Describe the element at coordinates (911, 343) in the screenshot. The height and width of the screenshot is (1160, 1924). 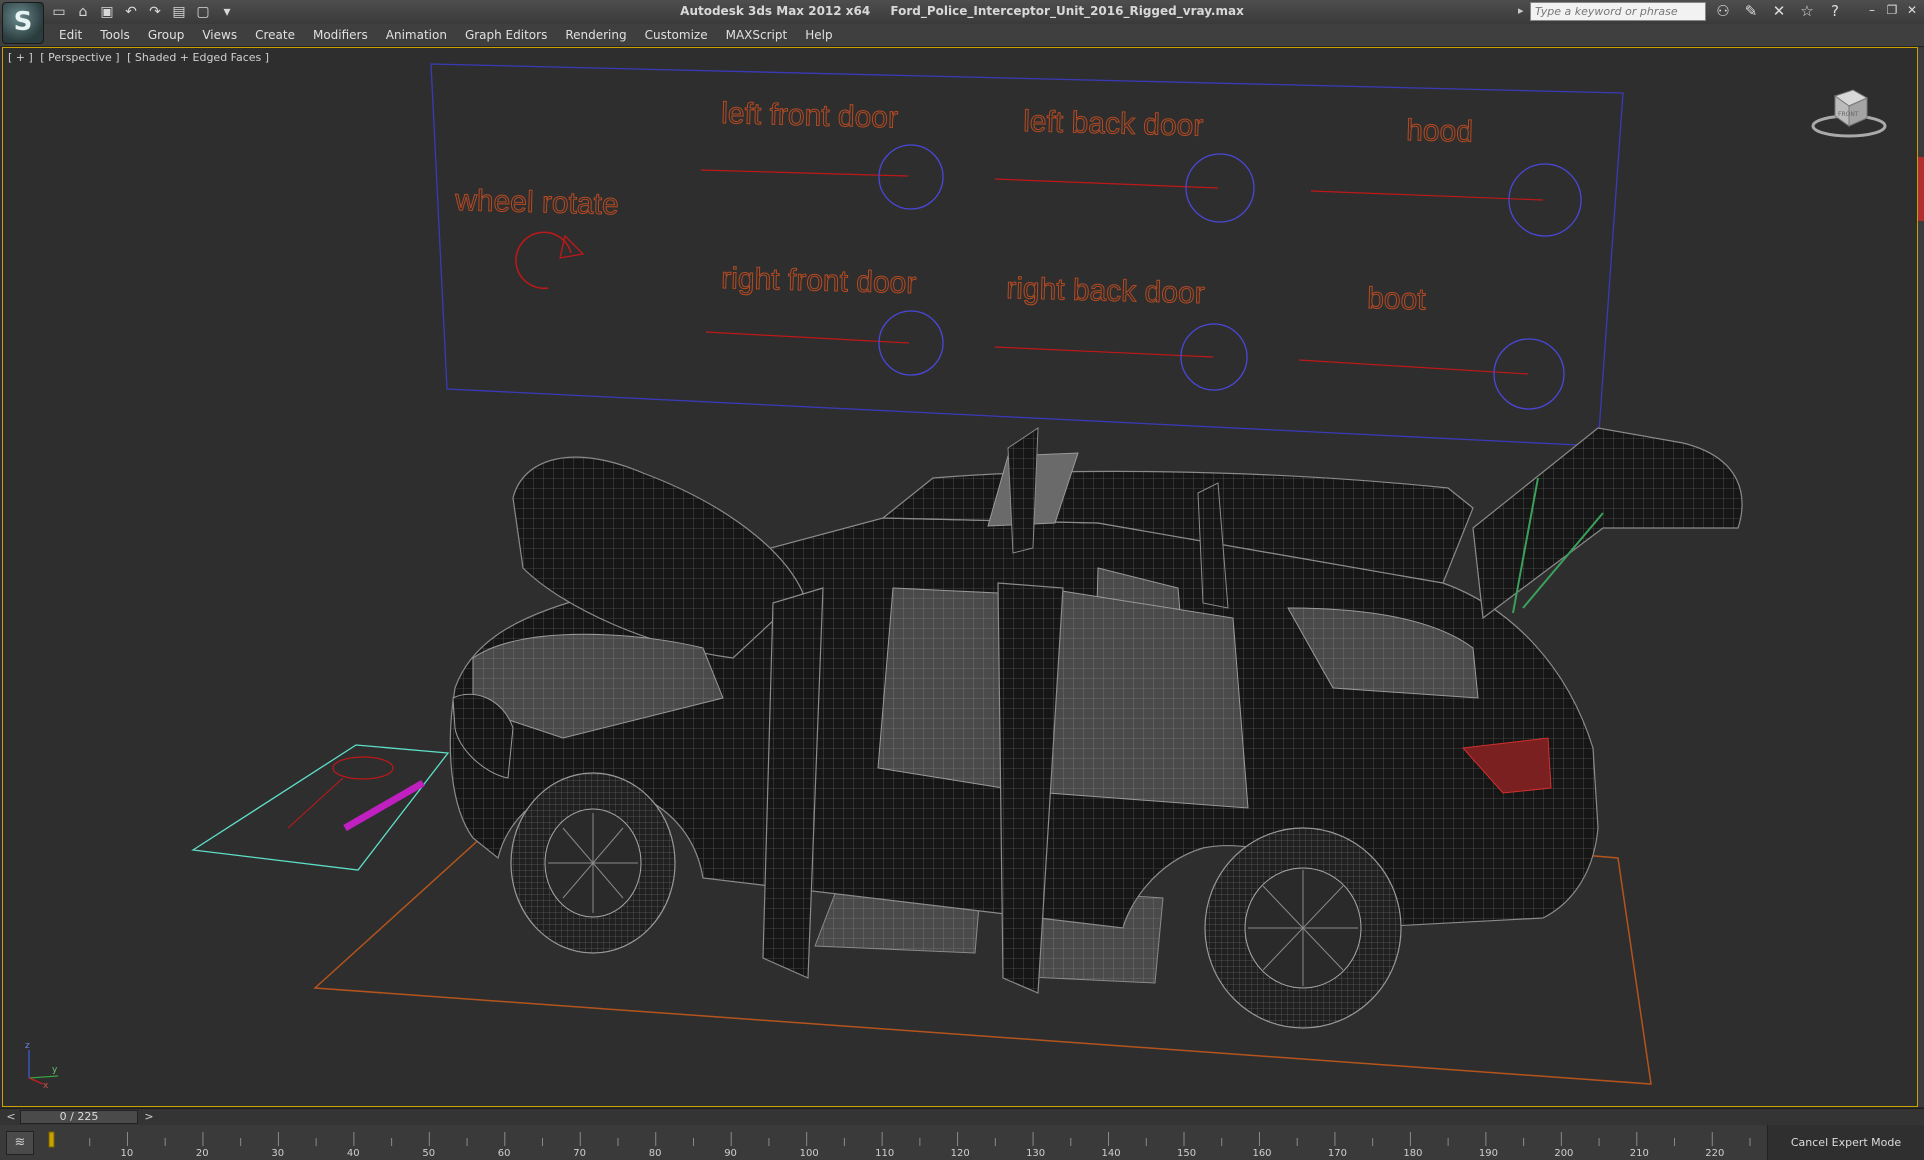
I see `right-front-door-control` at that location.